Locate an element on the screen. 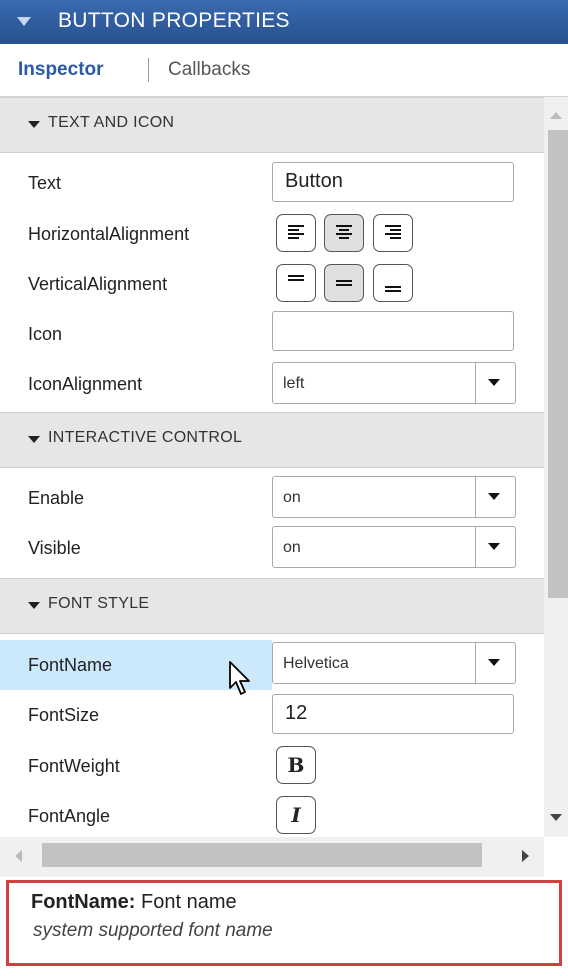  align-right-button is located at coordinates (393, 233).